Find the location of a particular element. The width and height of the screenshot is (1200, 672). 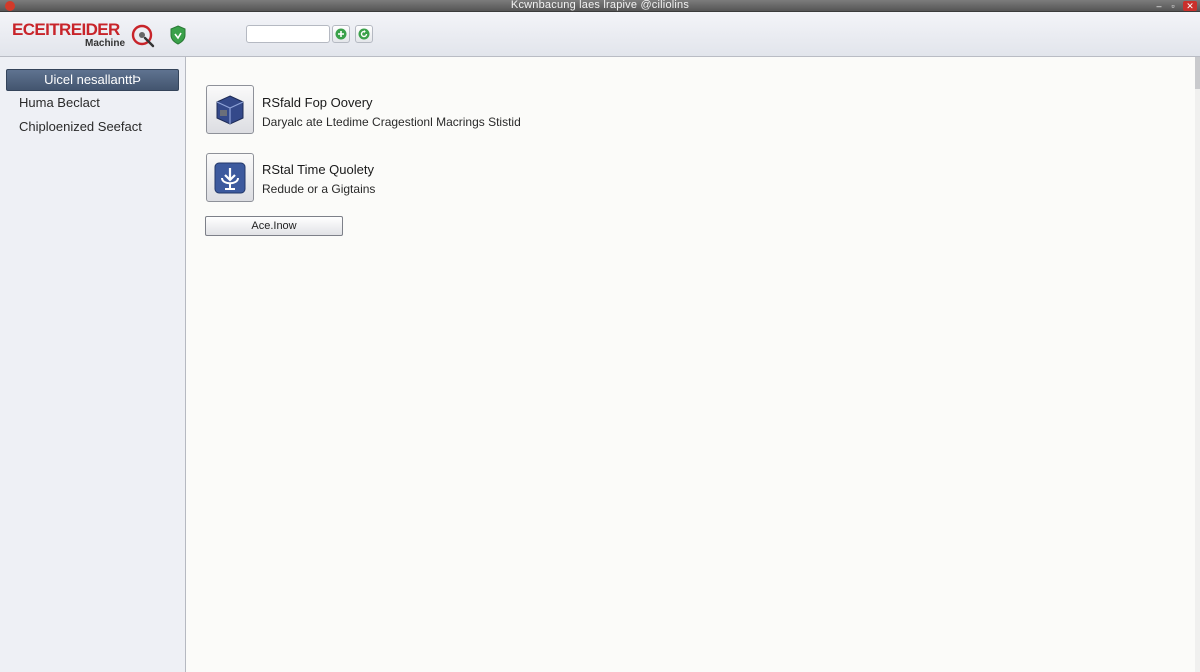

brand-logo: ECEITREIDER Machine is located at coordinates (87, 37).